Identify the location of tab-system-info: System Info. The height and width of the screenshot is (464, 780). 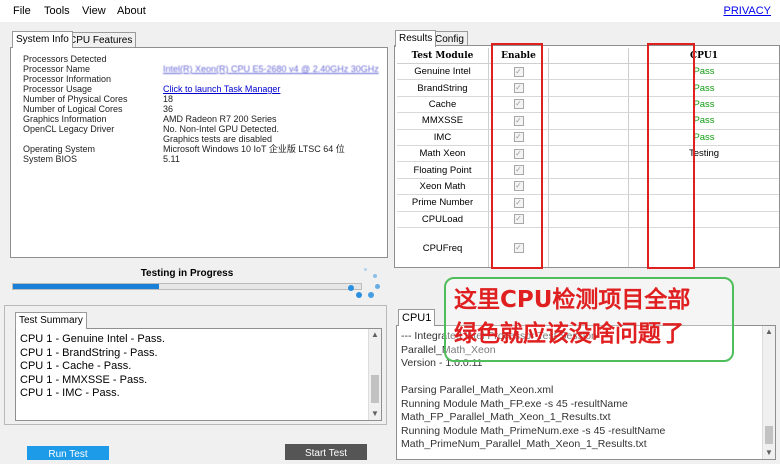
(42, 39).